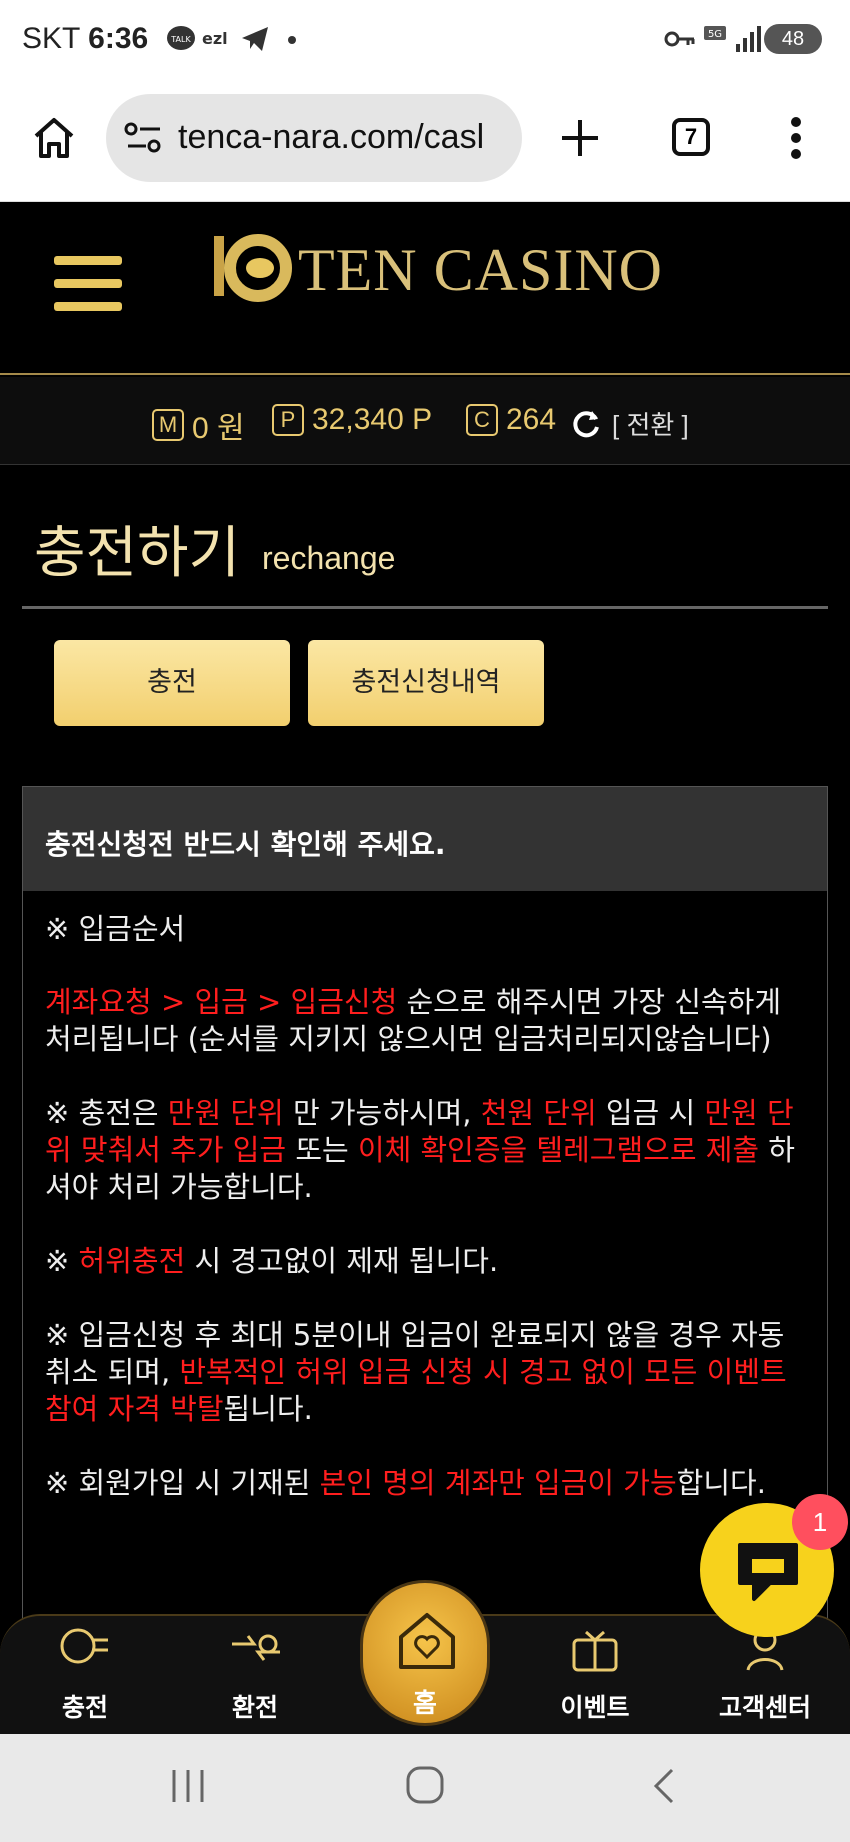  I want to click on site-logo: TEN CASINO, so click(480, 270).